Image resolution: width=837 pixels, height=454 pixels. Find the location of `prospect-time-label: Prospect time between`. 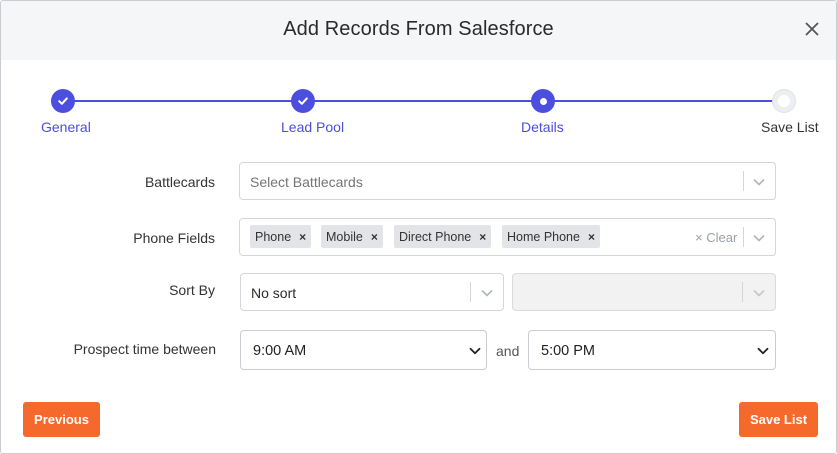

prospect-time-label: Prospect time between is located at coordinates (144, 349).